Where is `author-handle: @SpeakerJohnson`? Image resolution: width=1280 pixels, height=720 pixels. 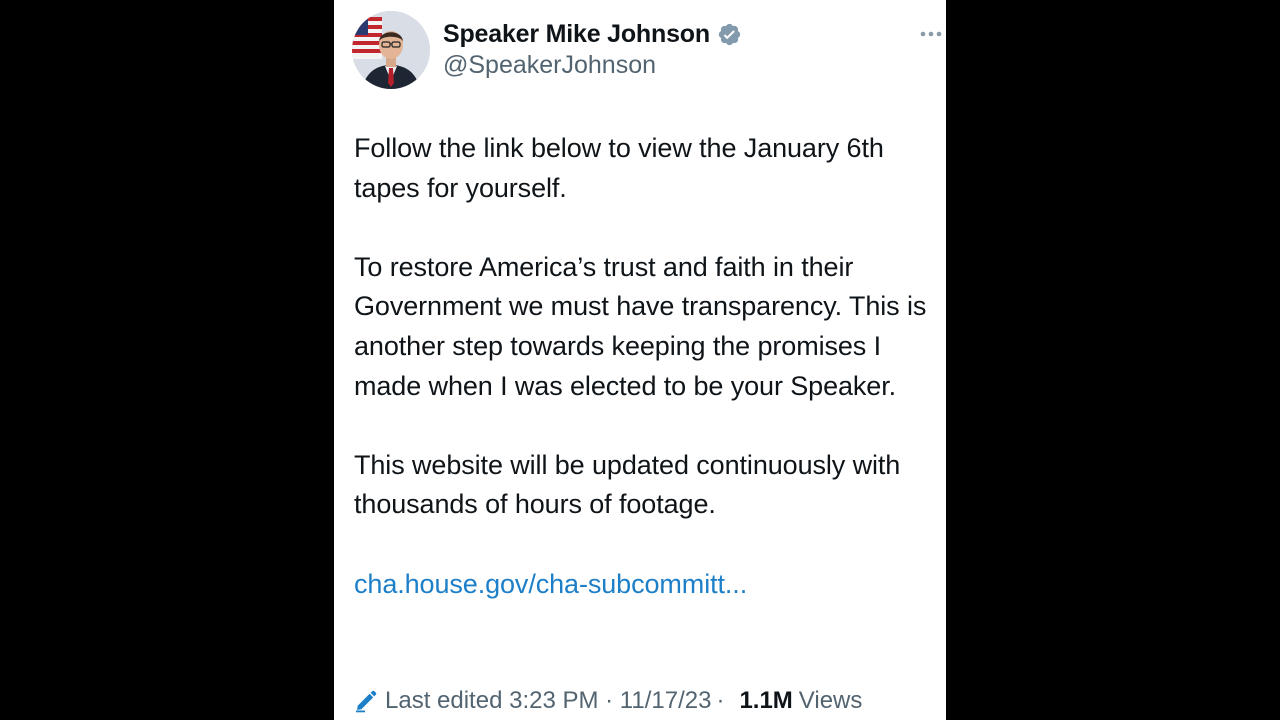
author-handle: @SpeakerJohnson is located at coordinates (549, 65).